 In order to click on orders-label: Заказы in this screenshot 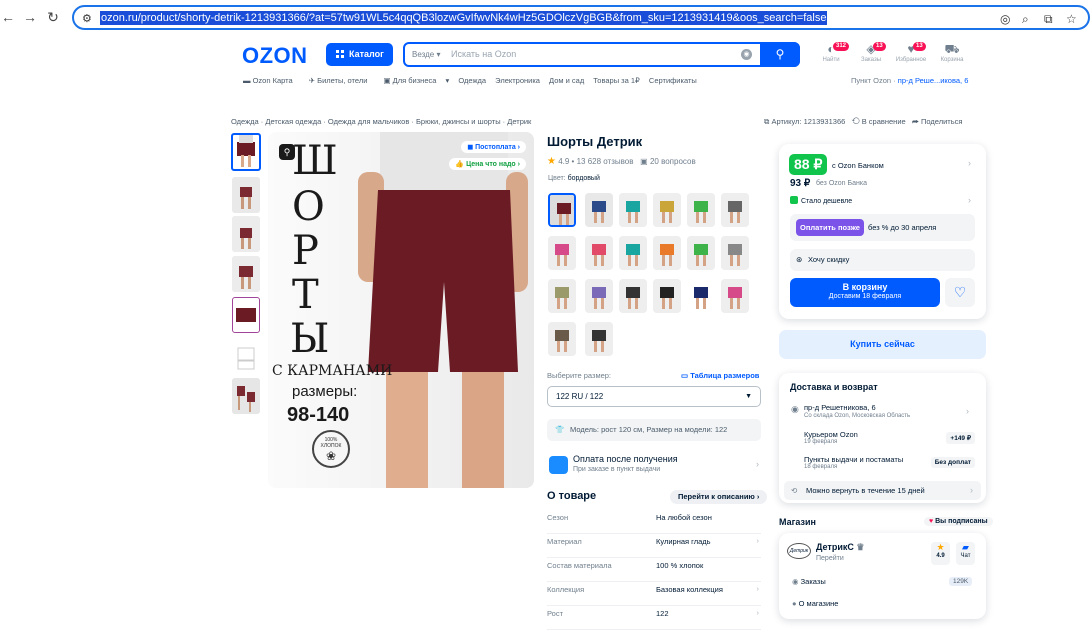, I will do `click(871, 60)`.